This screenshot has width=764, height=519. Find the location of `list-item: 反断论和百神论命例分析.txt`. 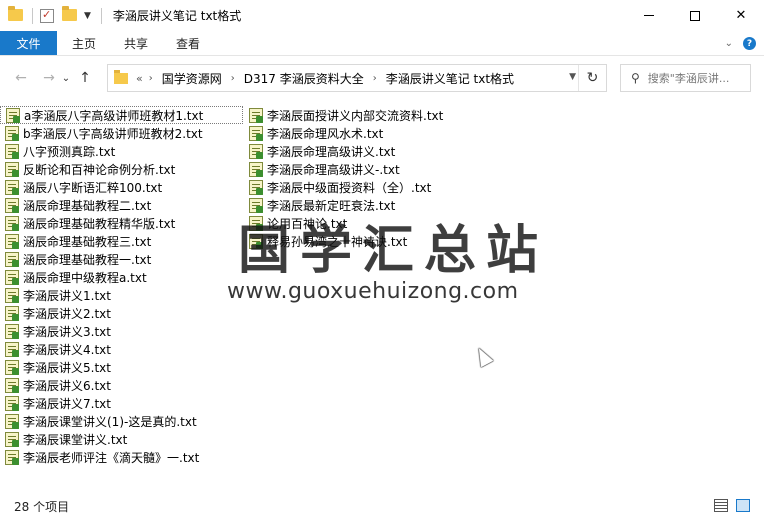

list-item: 反断论和百神论命例分析.txt is located at coordinates (121, 169).